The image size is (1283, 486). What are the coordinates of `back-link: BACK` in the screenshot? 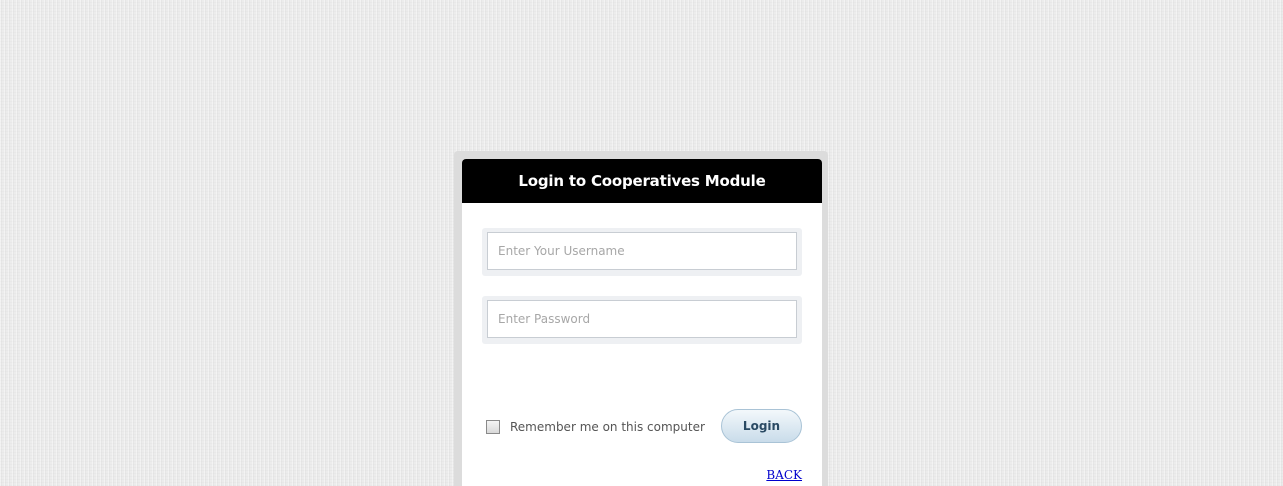 It's located at (784, 475).